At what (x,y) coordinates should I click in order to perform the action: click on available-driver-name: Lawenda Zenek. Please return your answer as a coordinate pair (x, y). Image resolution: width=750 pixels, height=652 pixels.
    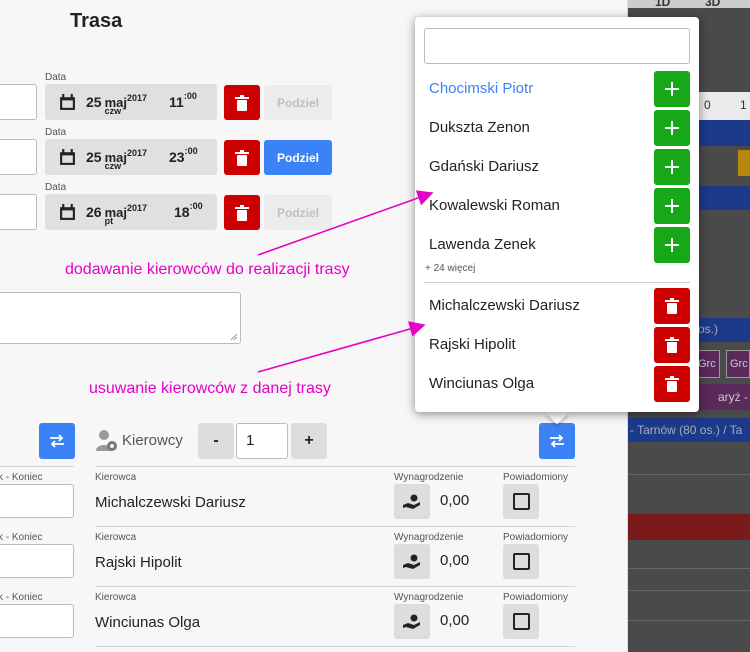
    Looking at the image, I should click on (482, 244).